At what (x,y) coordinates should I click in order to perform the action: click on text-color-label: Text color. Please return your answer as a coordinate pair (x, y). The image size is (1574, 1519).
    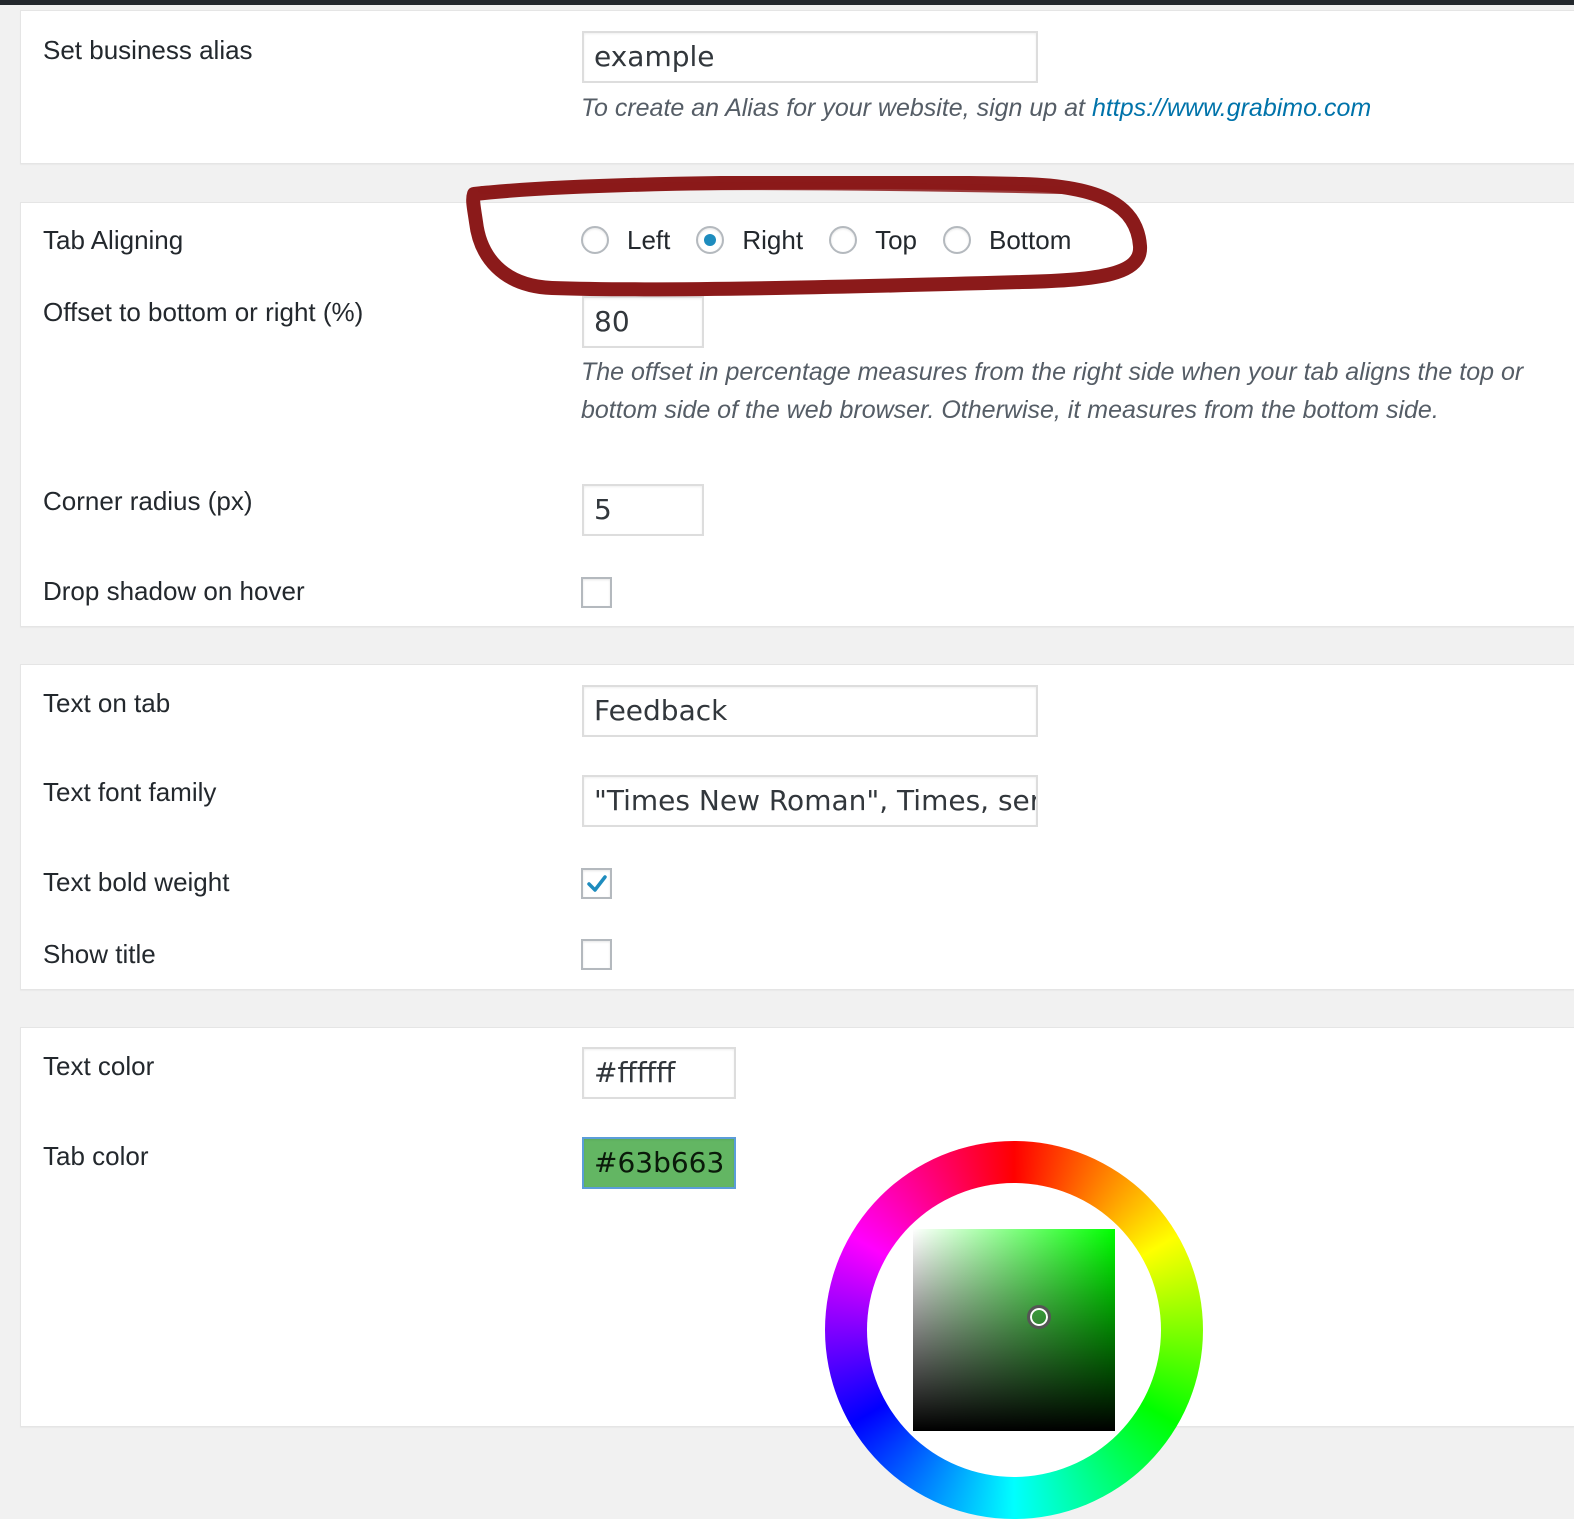
    Looking at the image, I should click on (99, 1066).